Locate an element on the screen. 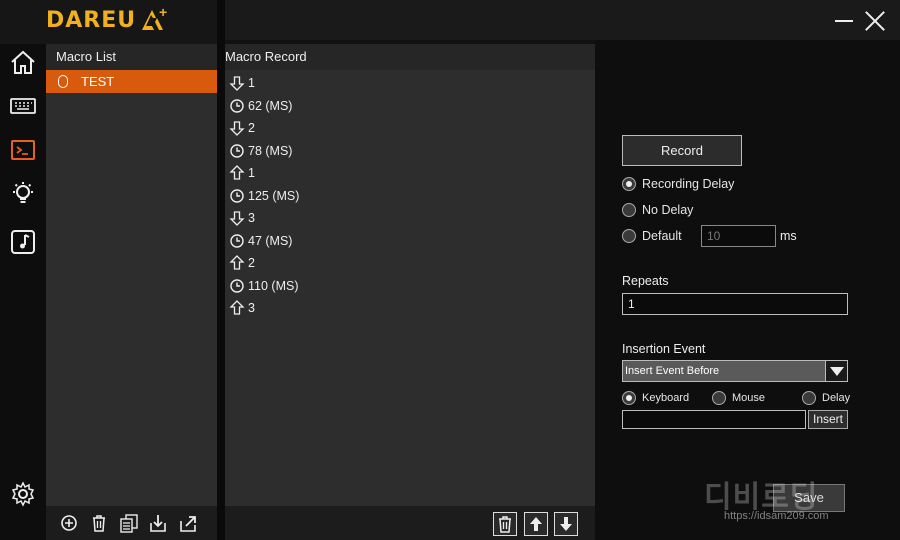 The height and width of the screenshot is (540, 900). macro-list-toolbar is located at coordinates (131, 523).